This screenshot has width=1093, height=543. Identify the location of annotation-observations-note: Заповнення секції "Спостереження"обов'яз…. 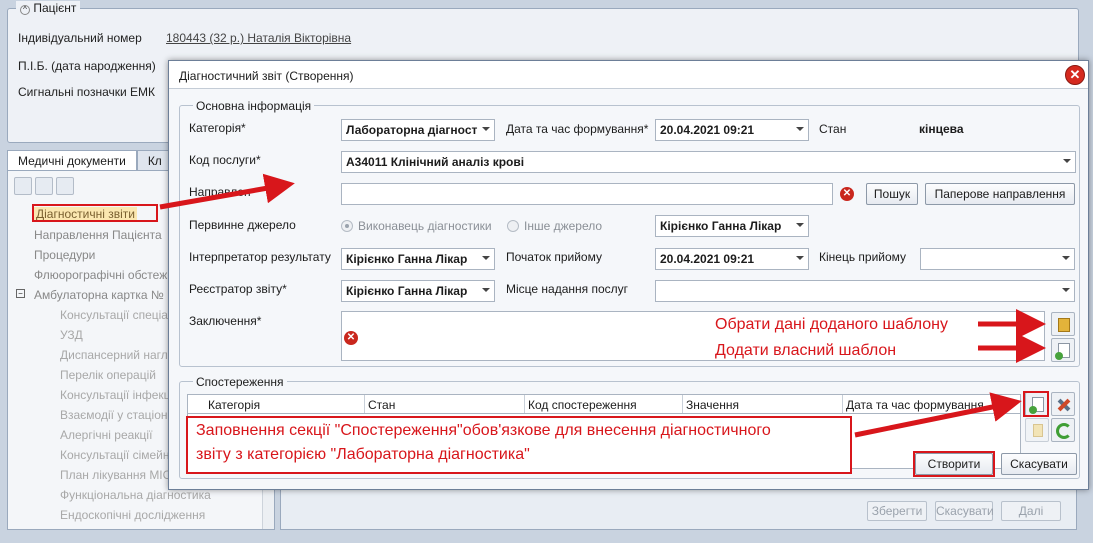
(519, 445).